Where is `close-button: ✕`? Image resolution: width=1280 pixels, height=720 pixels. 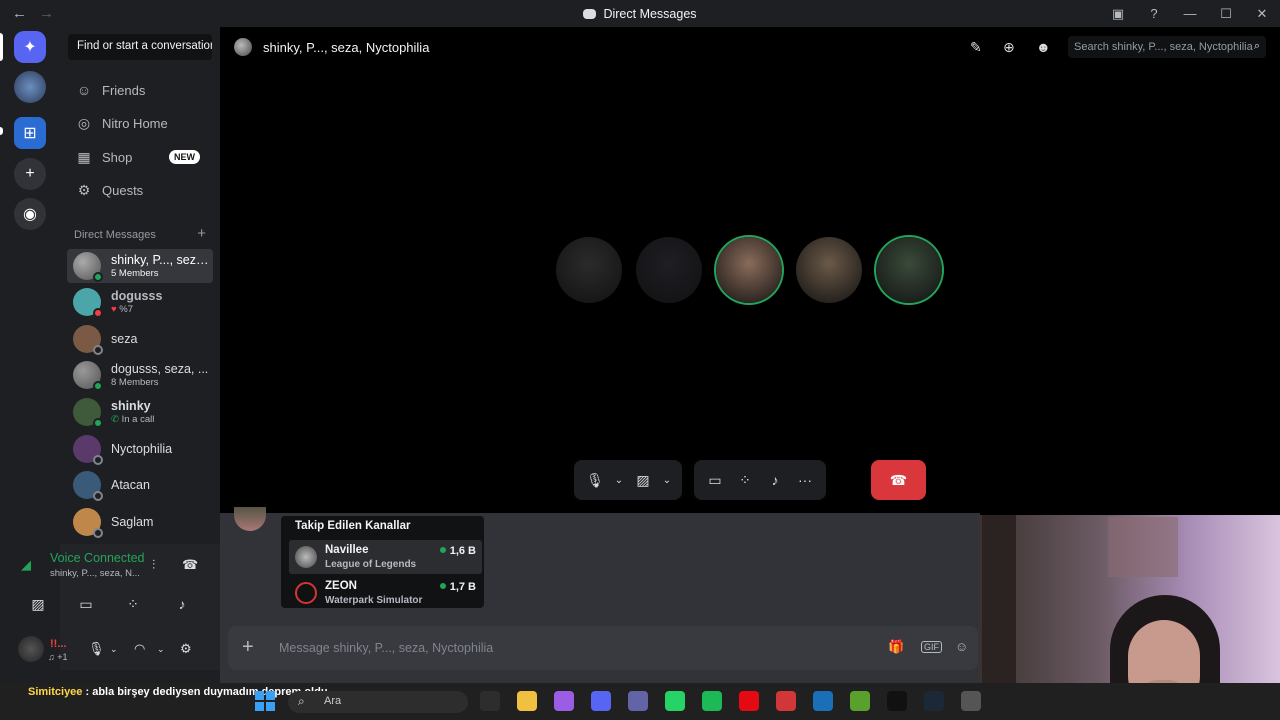
close-button: ✕ is located at coordinates (1262, 14).